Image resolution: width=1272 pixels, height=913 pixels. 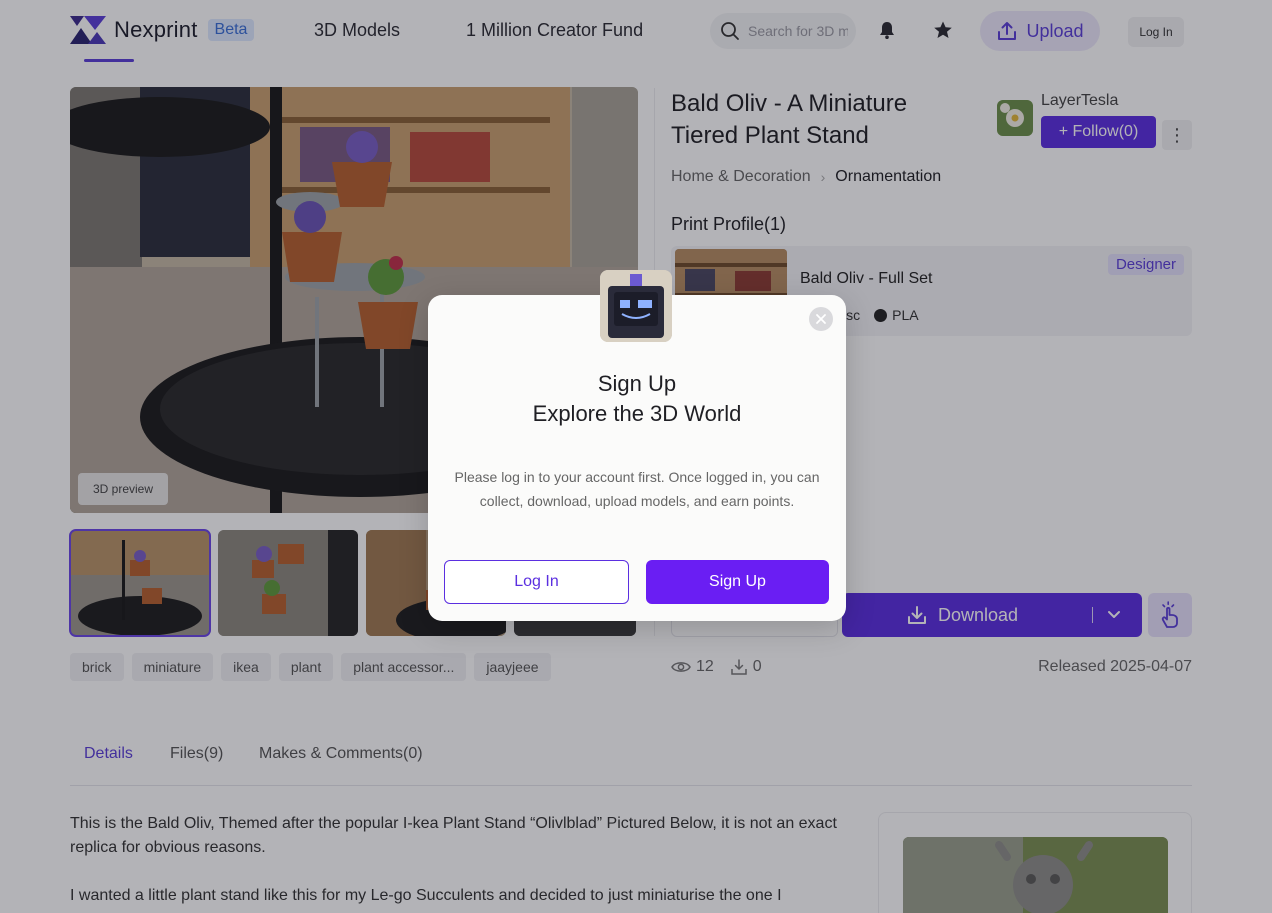 I want to click on nav-creator-fund: 1 Million Creator Fund, so click(x=554, y=30).